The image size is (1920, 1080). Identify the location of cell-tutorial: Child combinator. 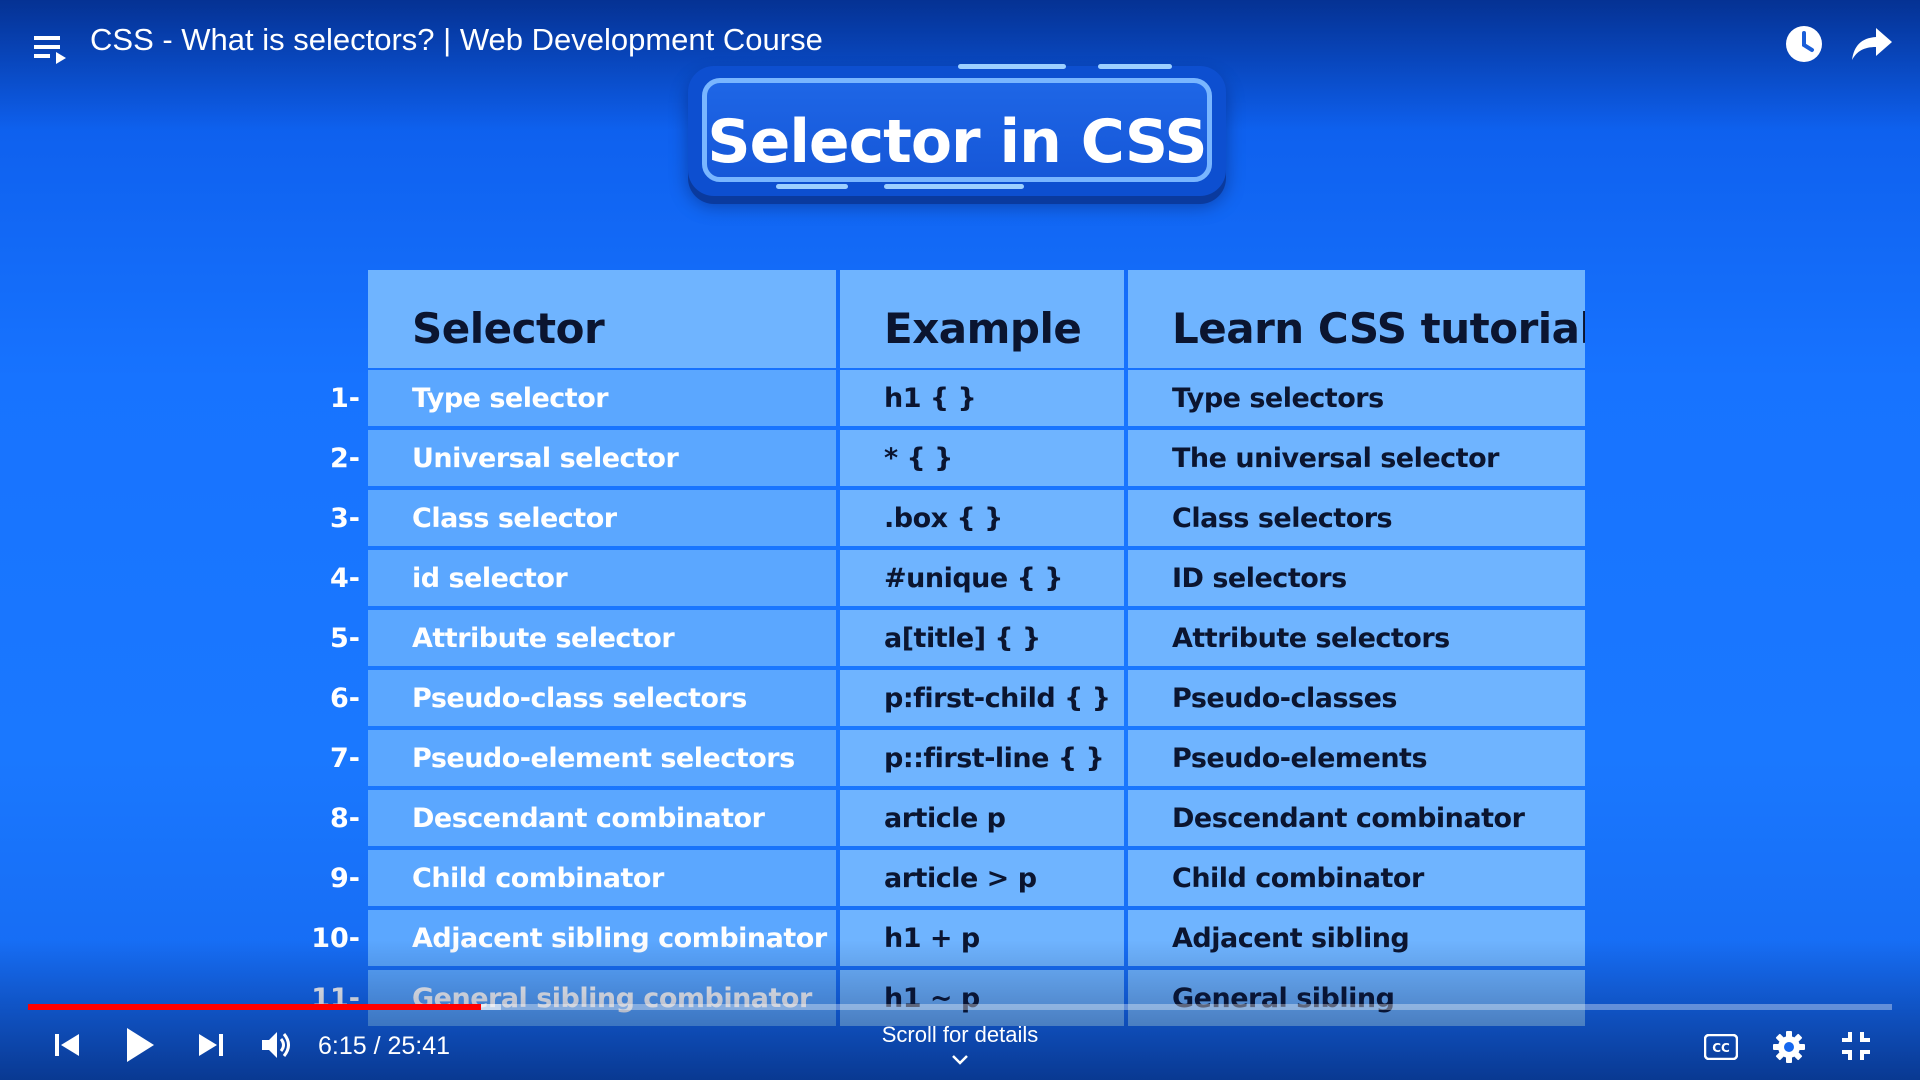
(1356, 878).